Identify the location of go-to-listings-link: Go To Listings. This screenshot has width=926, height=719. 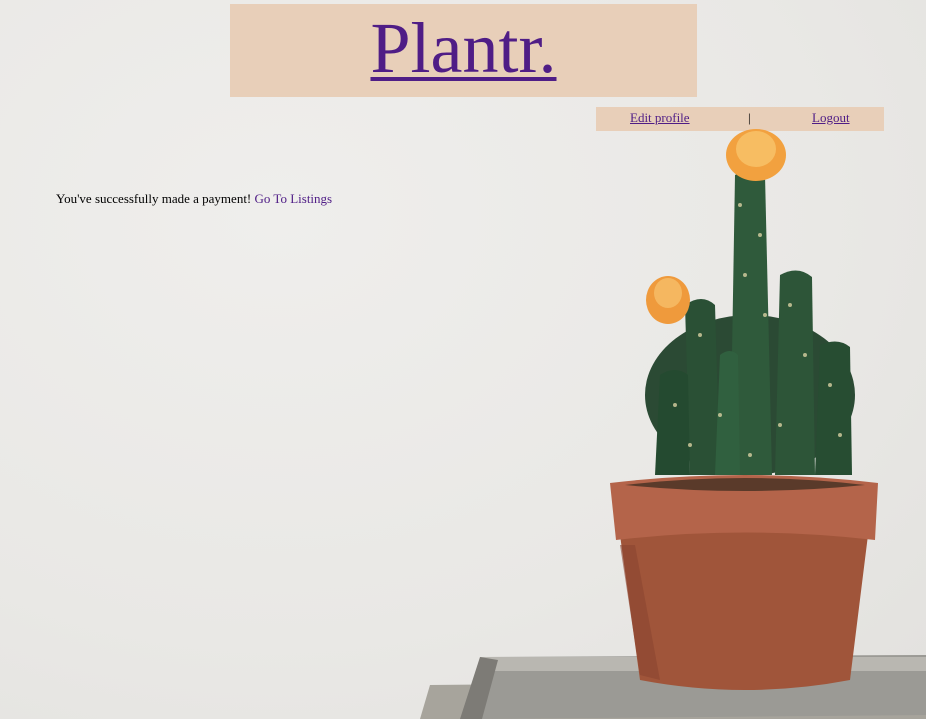
(294, 198).